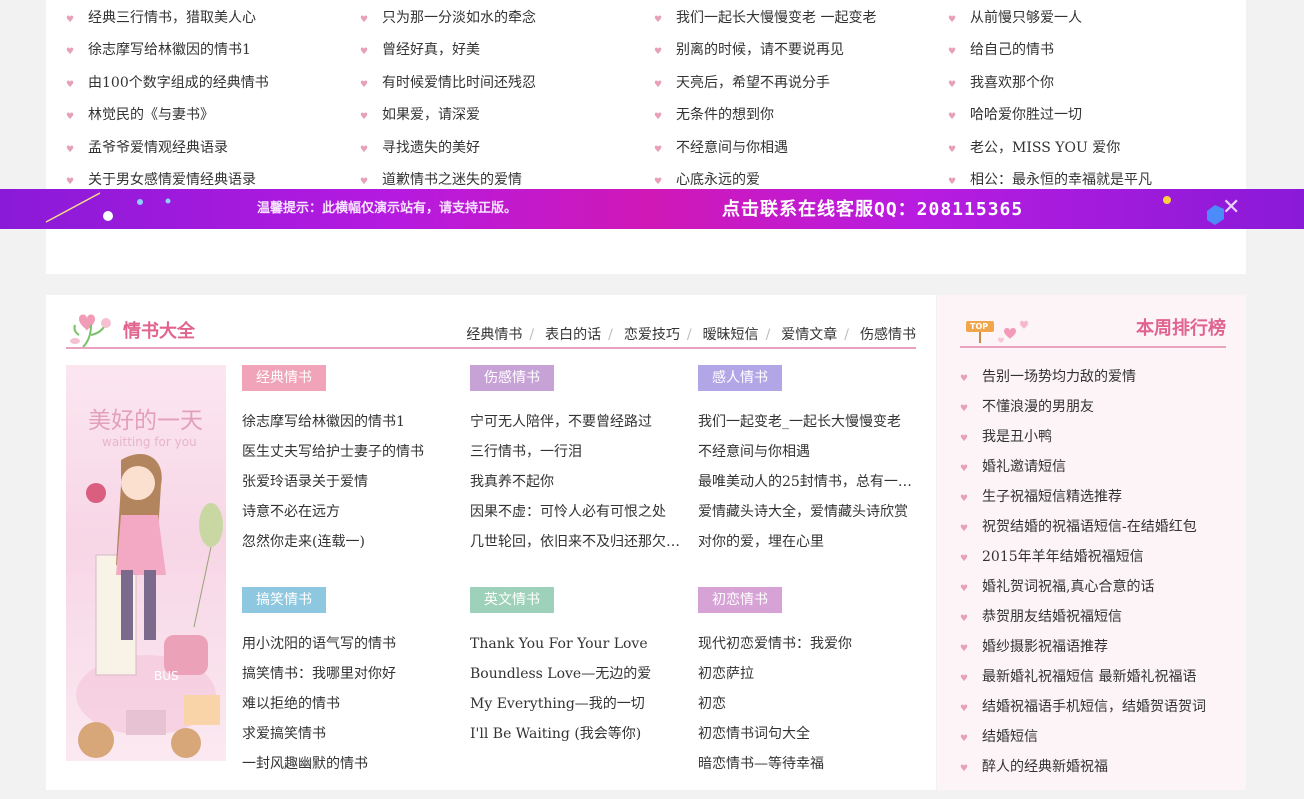 This screenshot has width=1304, height=799. What do you see at coordinates (740, 600) in the screenshot?
I see `category-label-button: 初恋情书` at bounding box center [740, 600].